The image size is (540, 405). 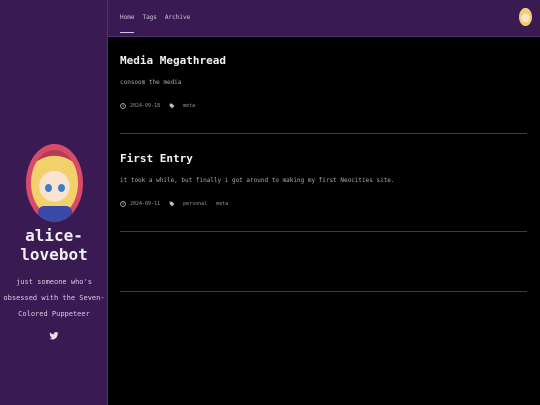 What do you see at coordinates (177, 17) in the screenshot?
I see `nav-archive: Archive` at bounding box center [177, 17].